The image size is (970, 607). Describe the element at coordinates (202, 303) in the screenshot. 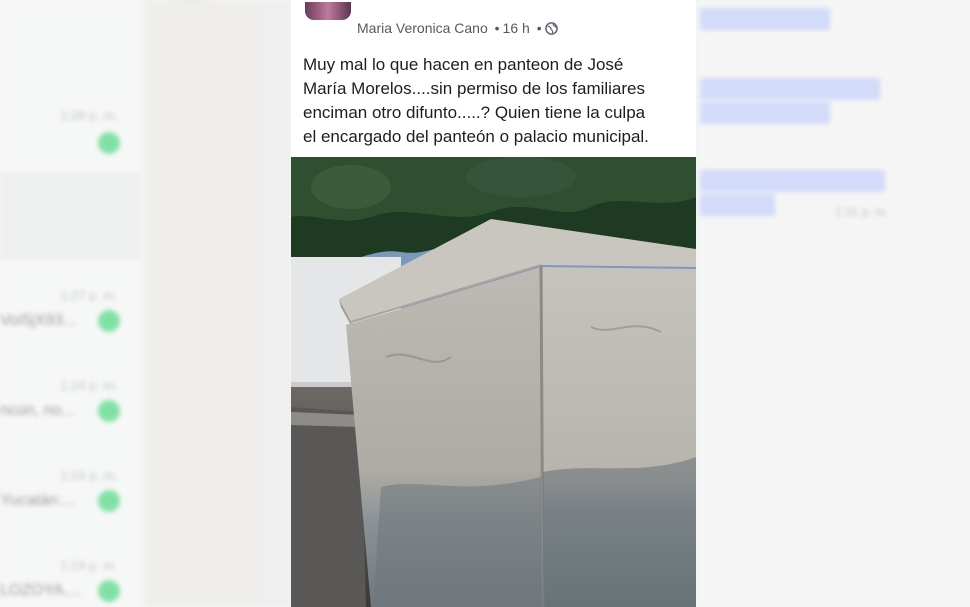

I see `chat-panel` at that location.